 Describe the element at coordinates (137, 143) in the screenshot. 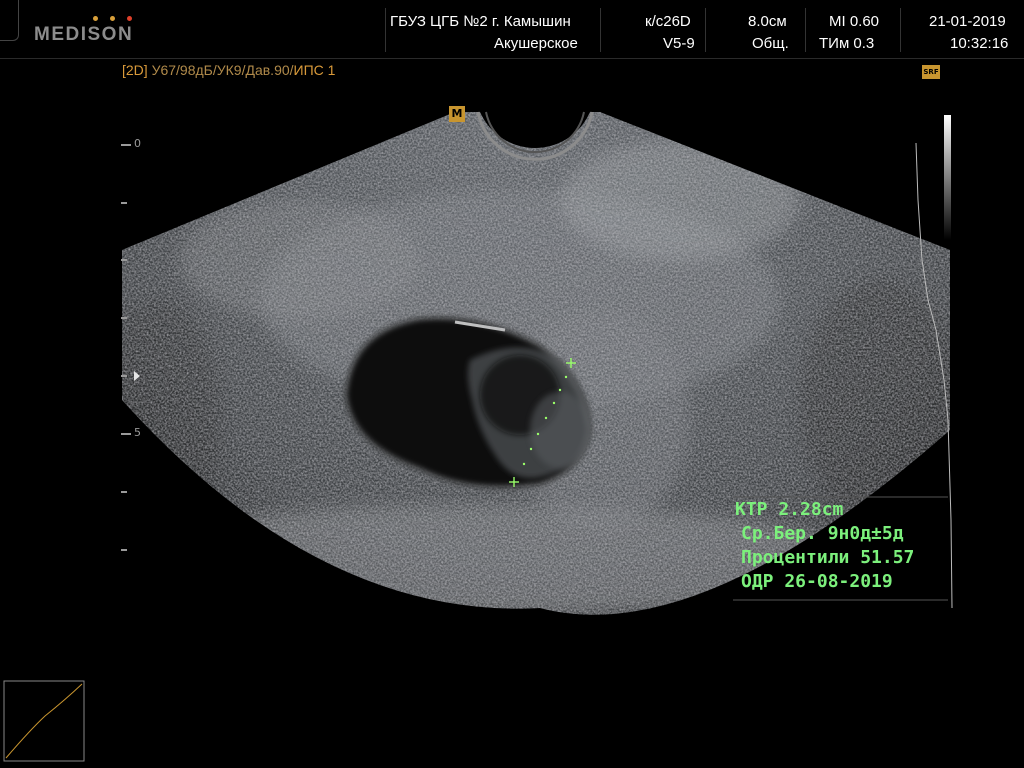

I see `depth-label: 0` at that location.